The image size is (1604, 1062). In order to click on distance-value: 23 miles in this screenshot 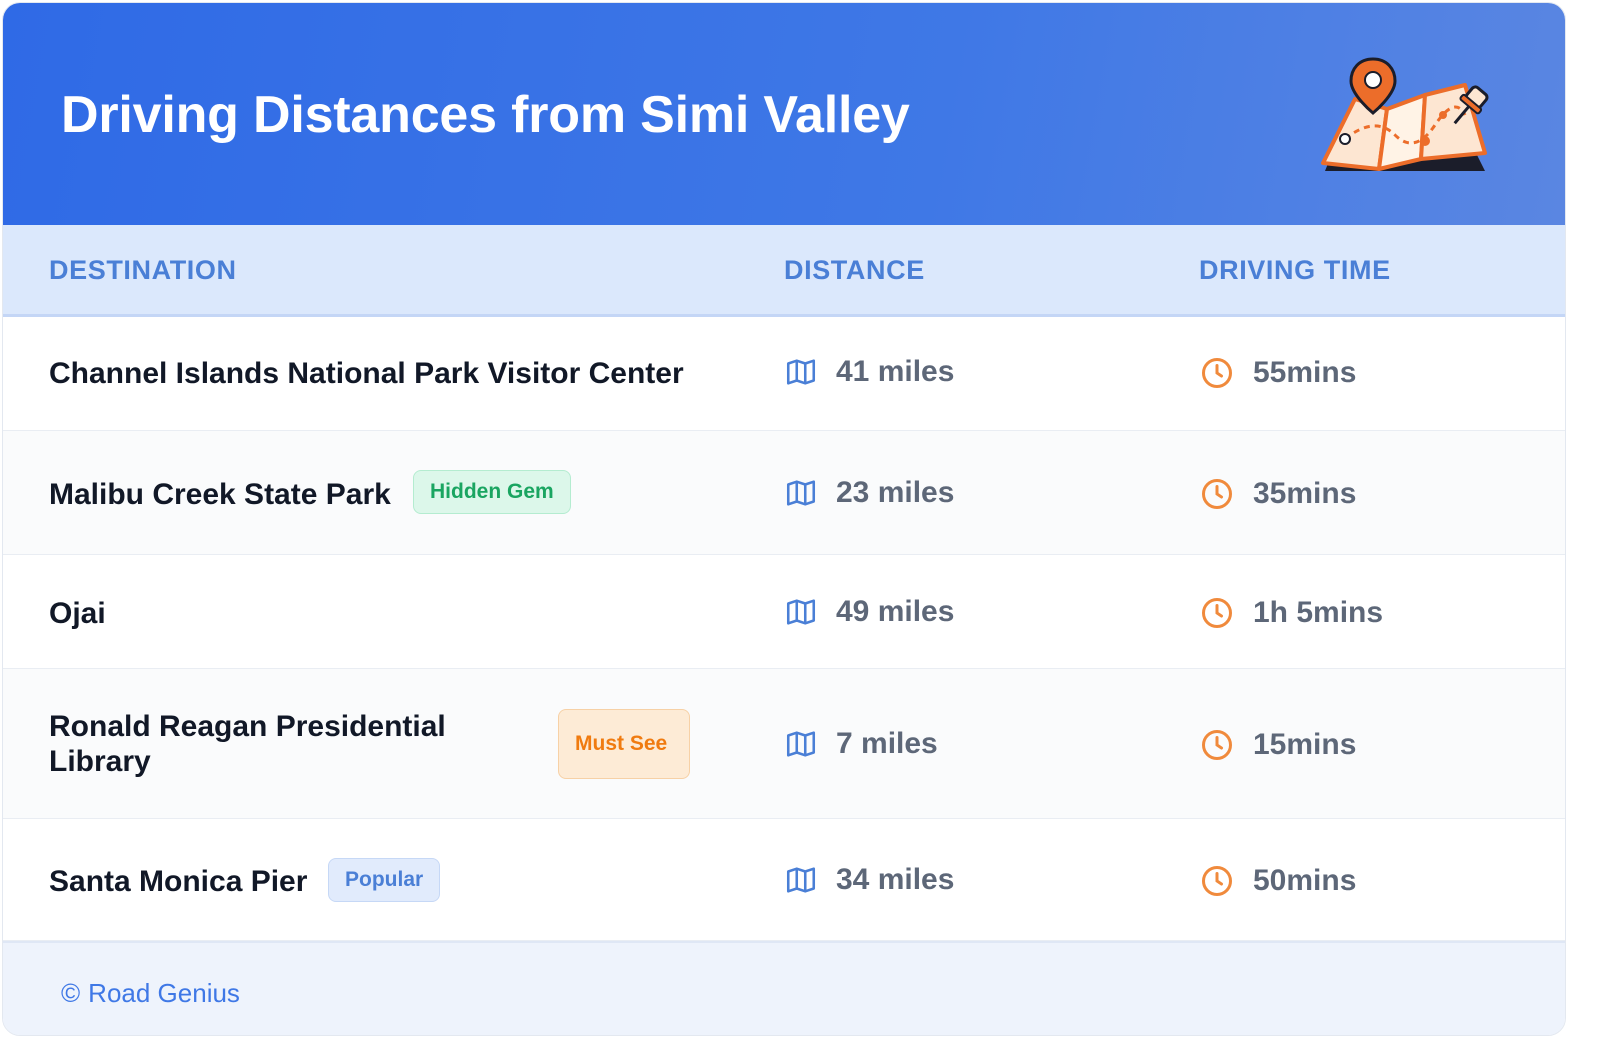, I will do `click(895, 492)`.